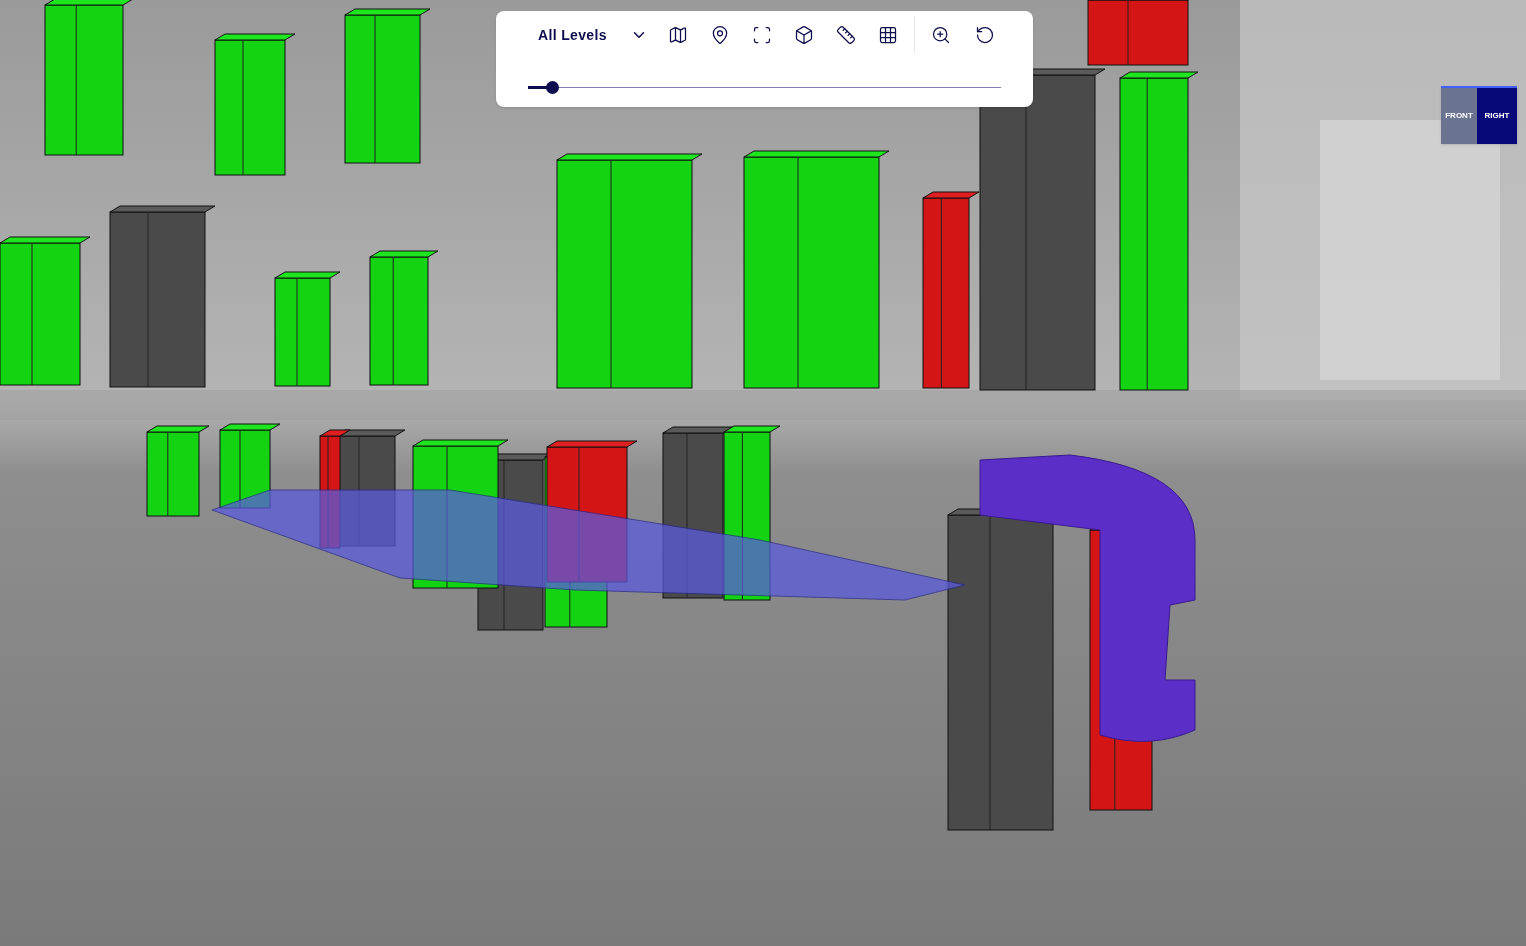 Image resolution: width=1526 pixels, height=946 pixels. I want to click on level-select: All Levels, so click(593, 35).